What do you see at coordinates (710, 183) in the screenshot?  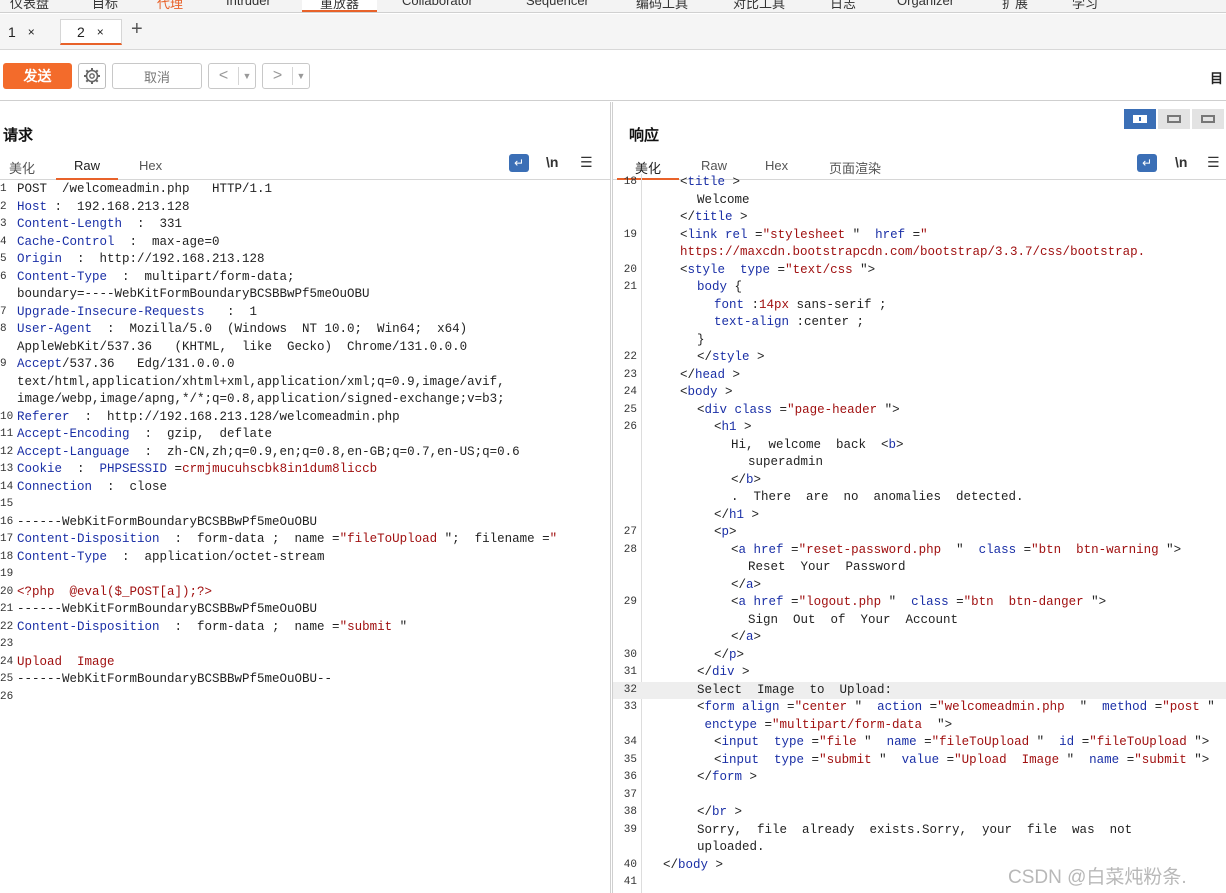 I see `code-text: <title >` at bounding box center [710, 183].